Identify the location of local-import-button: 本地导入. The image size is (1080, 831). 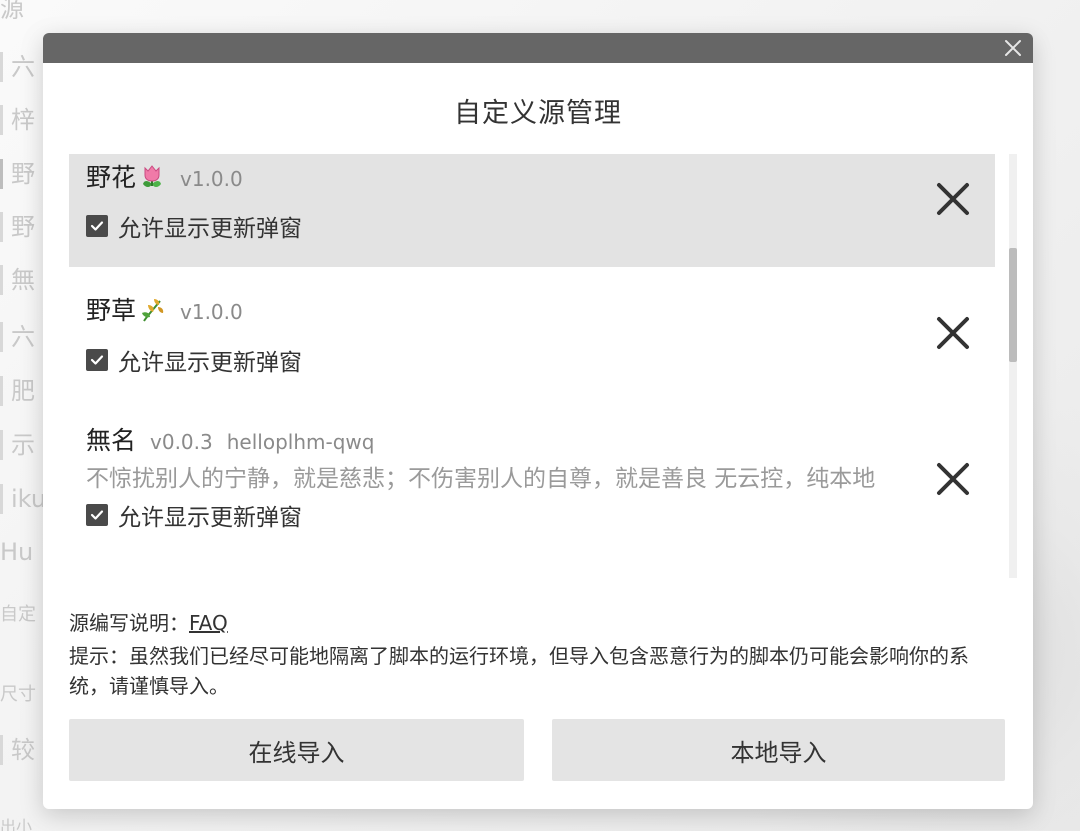
(778, 750).